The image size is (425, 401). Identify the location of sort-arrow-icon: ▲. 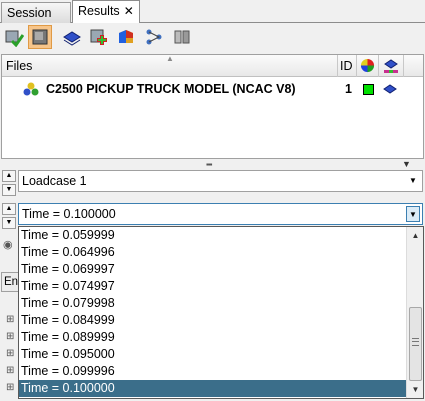
(170, 58).